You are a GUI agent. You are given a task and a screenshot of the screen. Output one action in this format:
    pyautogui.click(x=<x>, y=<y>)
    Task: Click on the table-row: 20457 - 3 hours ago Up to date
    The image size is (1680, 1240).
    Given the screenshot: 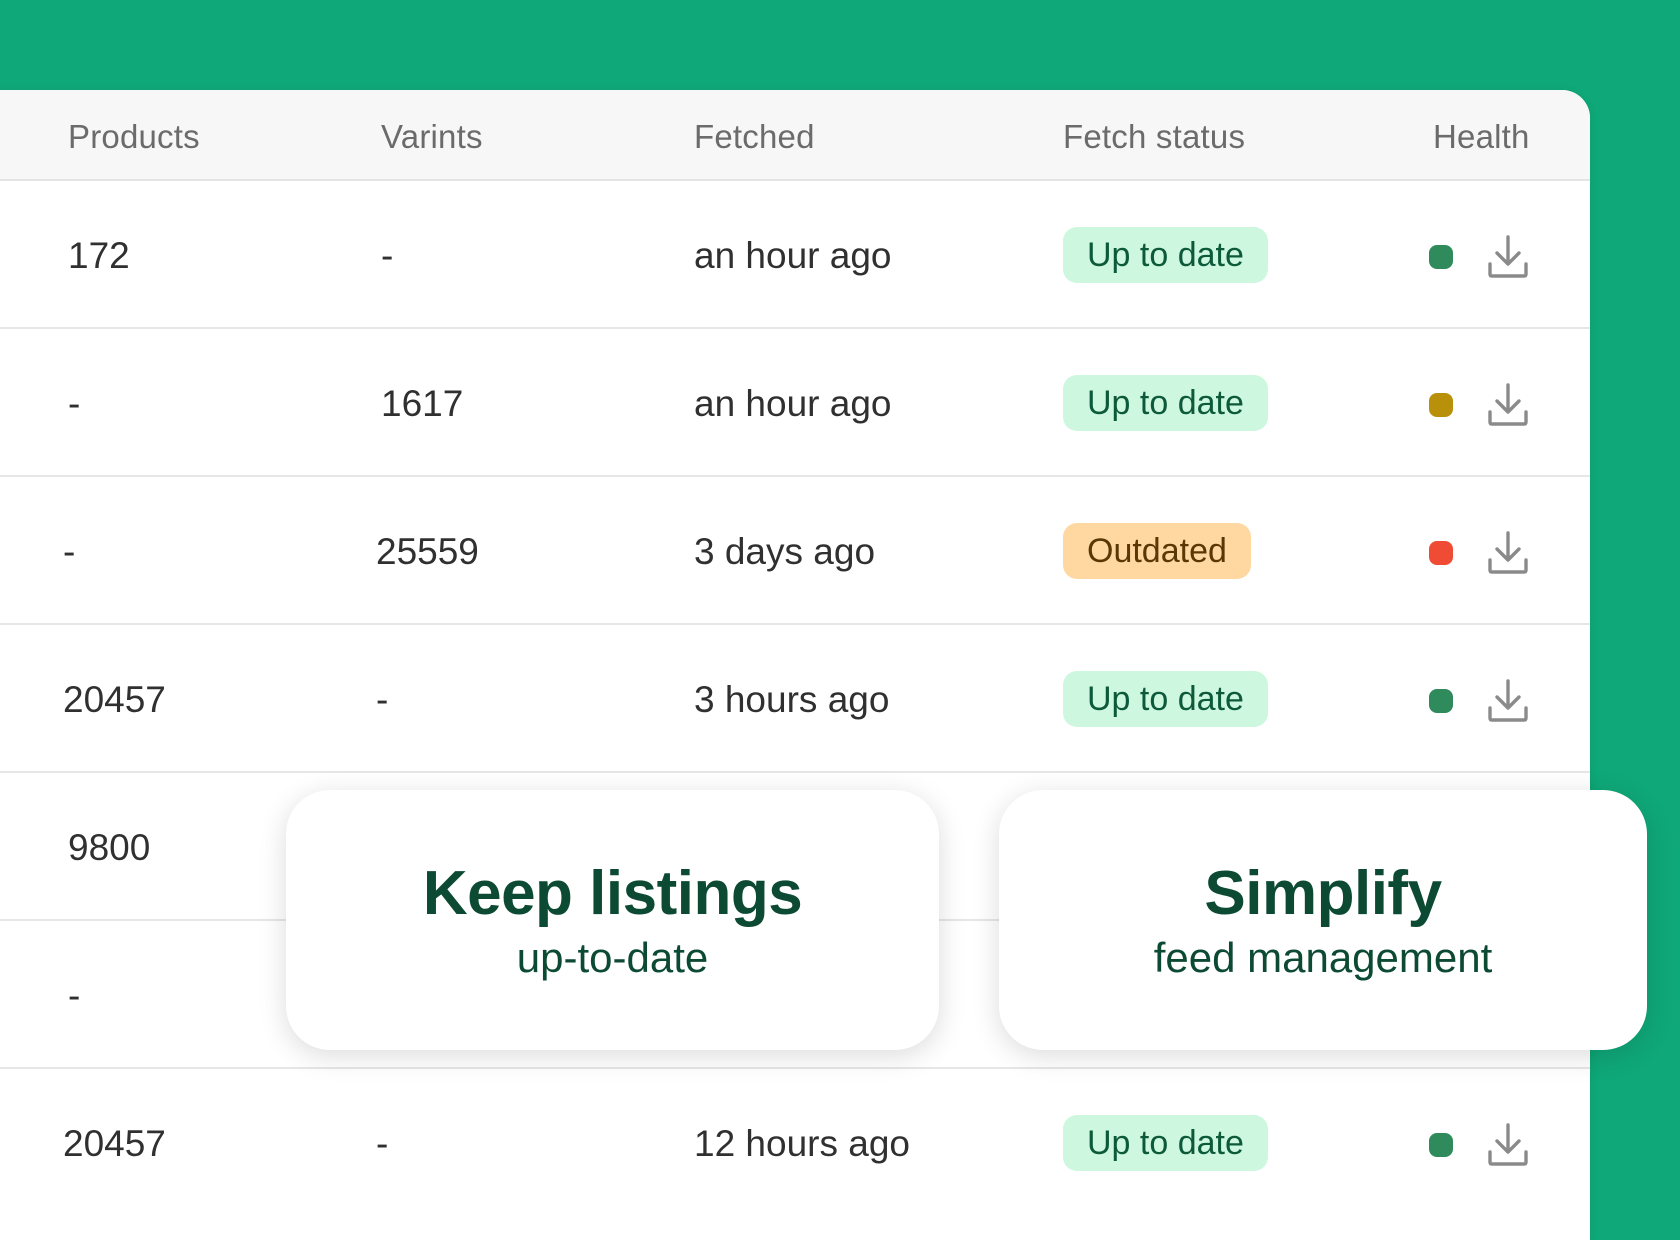 What is the action you would take?
    pyautogui.click(x=795, y=699)
    